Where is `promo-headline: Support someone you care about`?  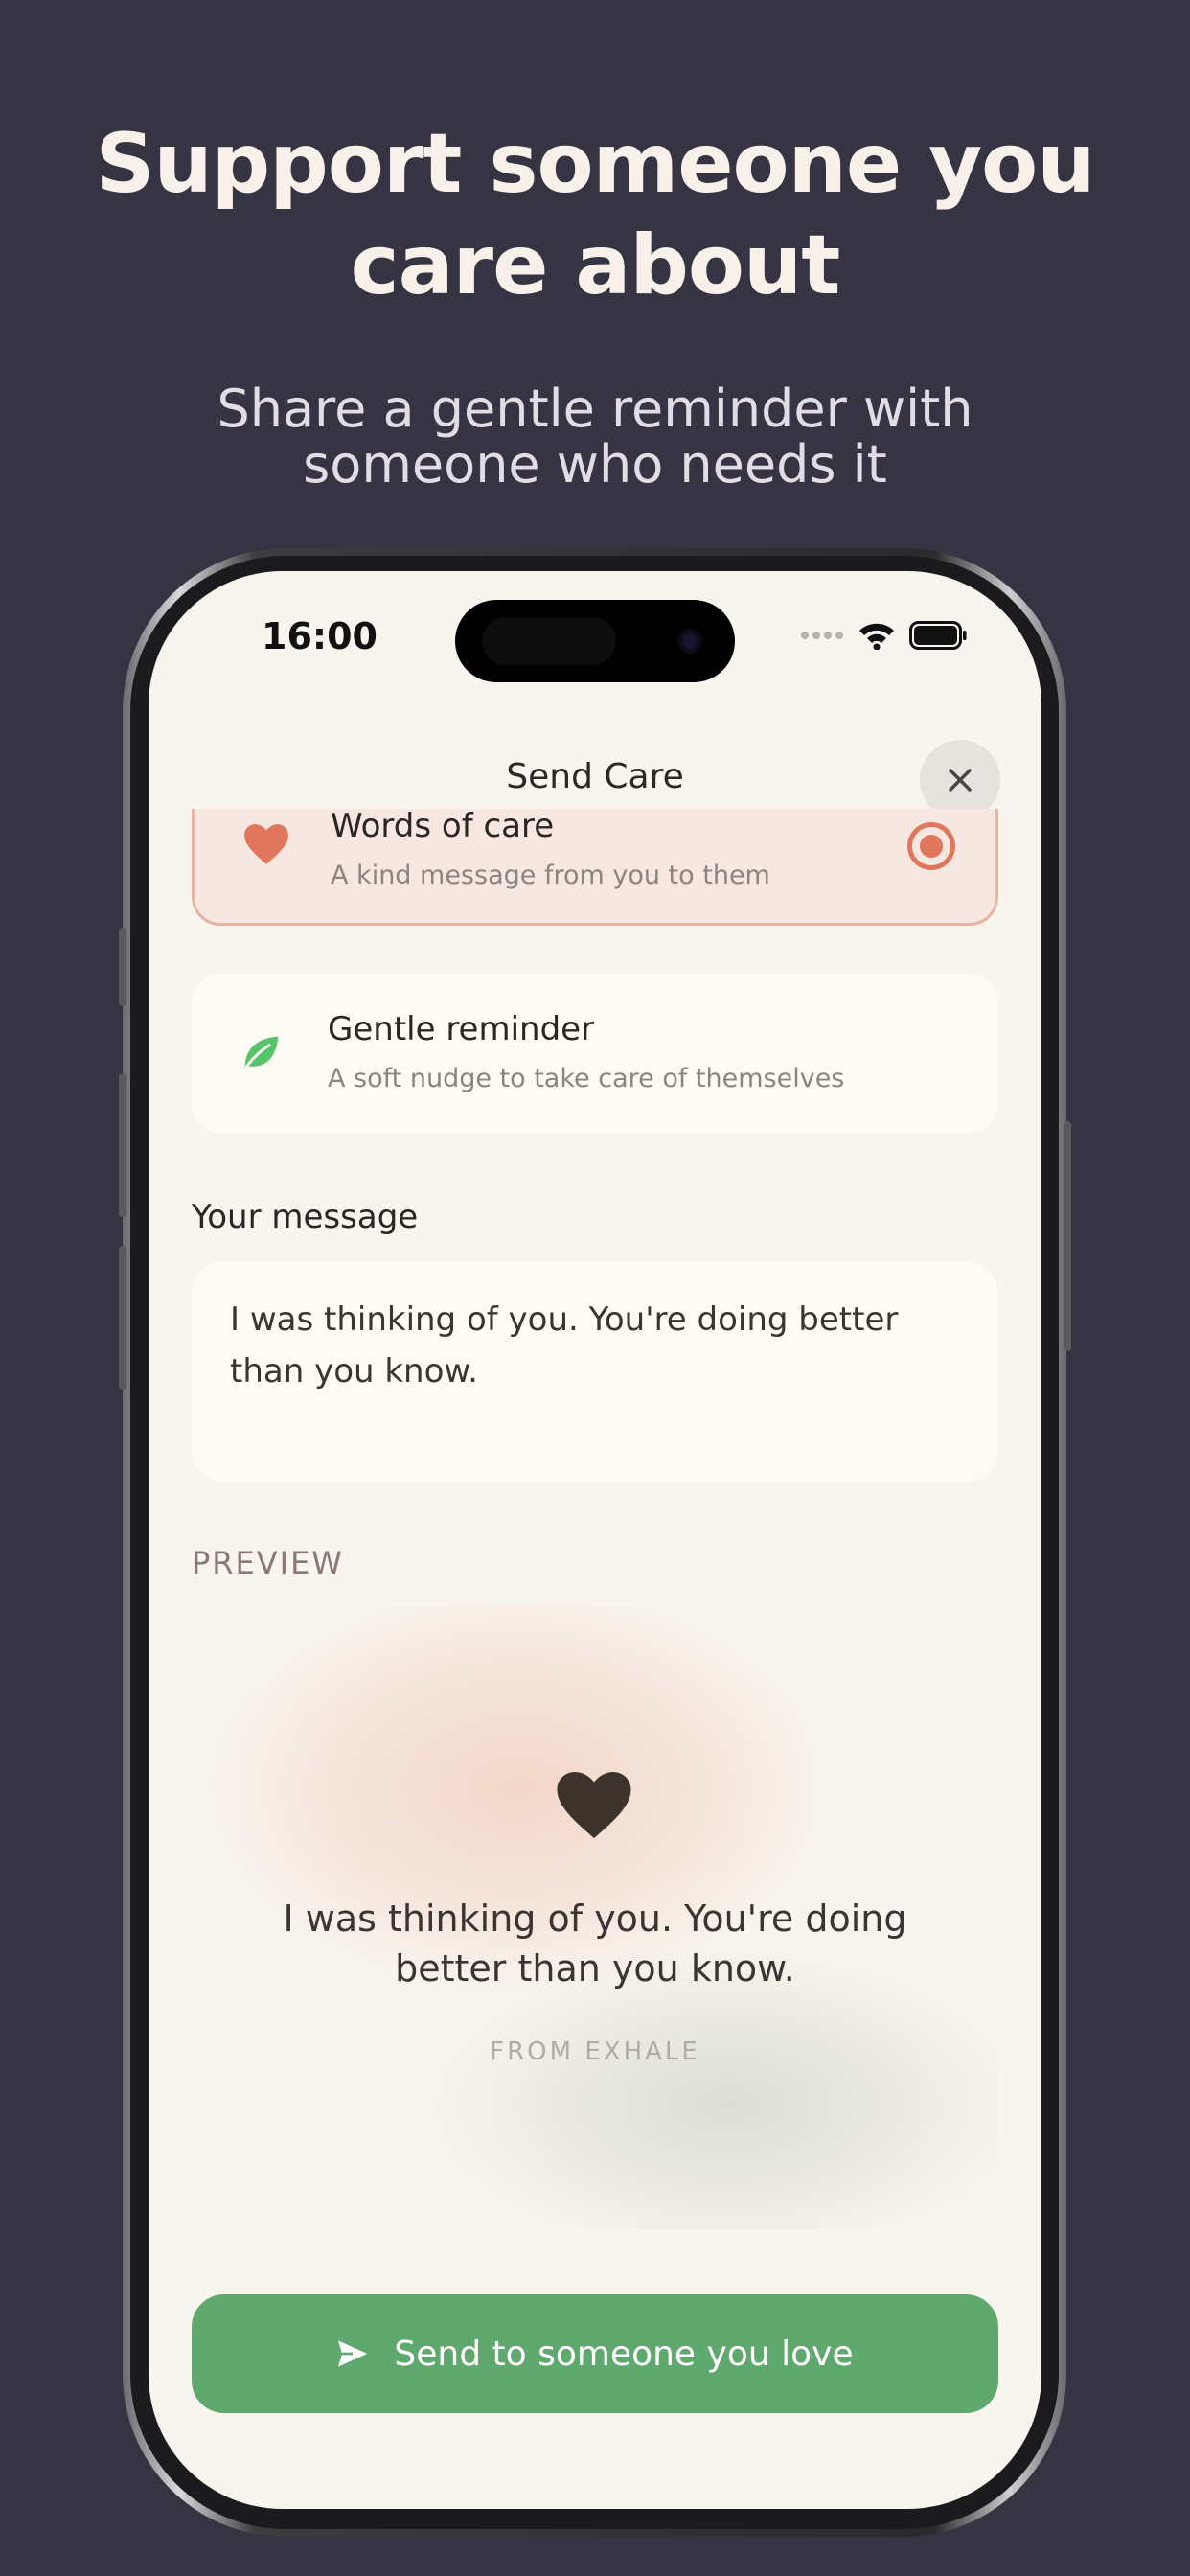 promo-headline: Support someone you care about is located at coordinates (595, 214).